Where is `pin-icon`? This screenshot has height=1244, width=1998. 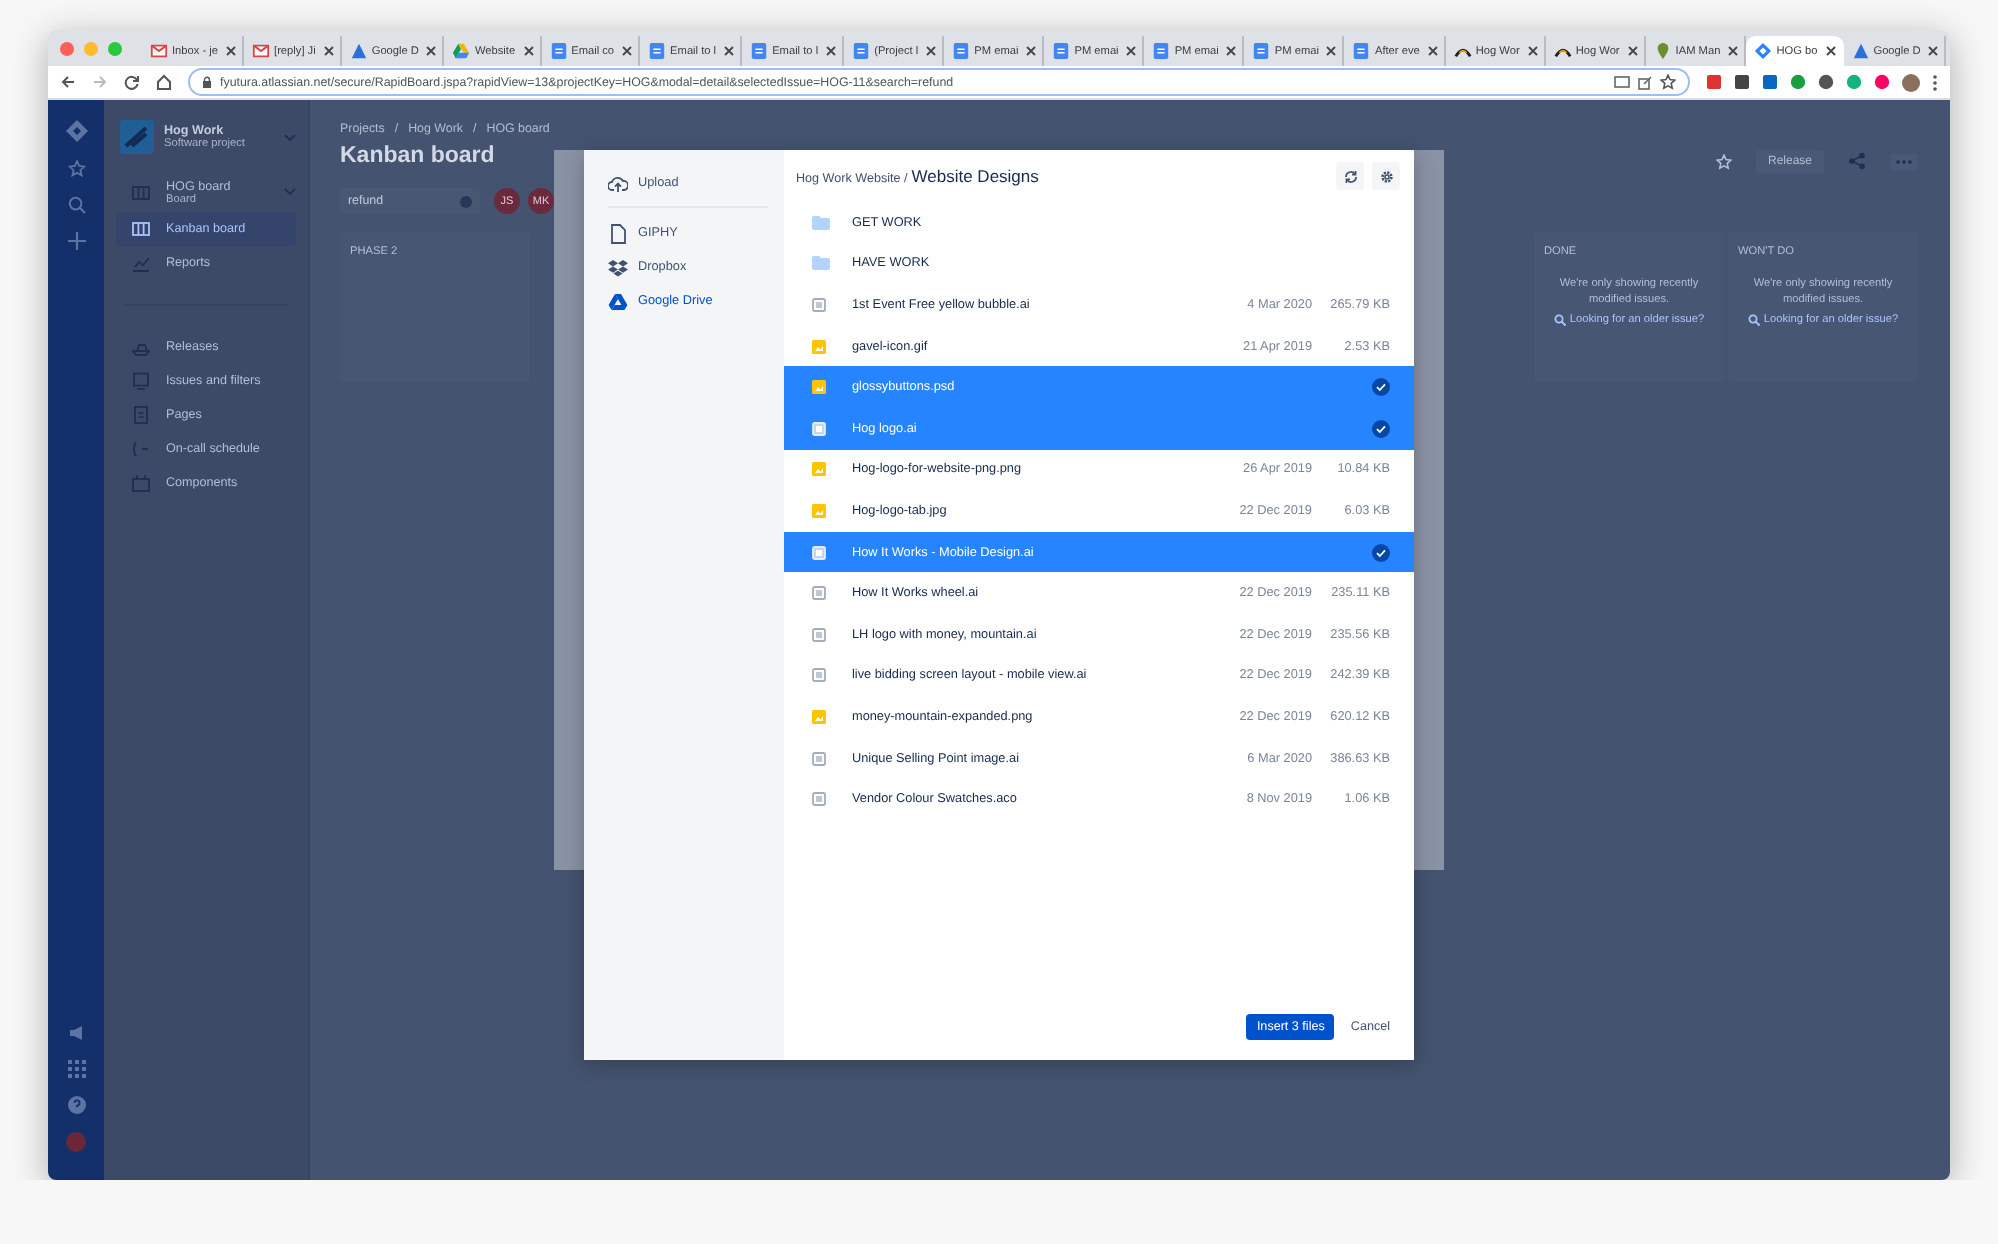 pin-icon is located at coordinates (1662, 51).